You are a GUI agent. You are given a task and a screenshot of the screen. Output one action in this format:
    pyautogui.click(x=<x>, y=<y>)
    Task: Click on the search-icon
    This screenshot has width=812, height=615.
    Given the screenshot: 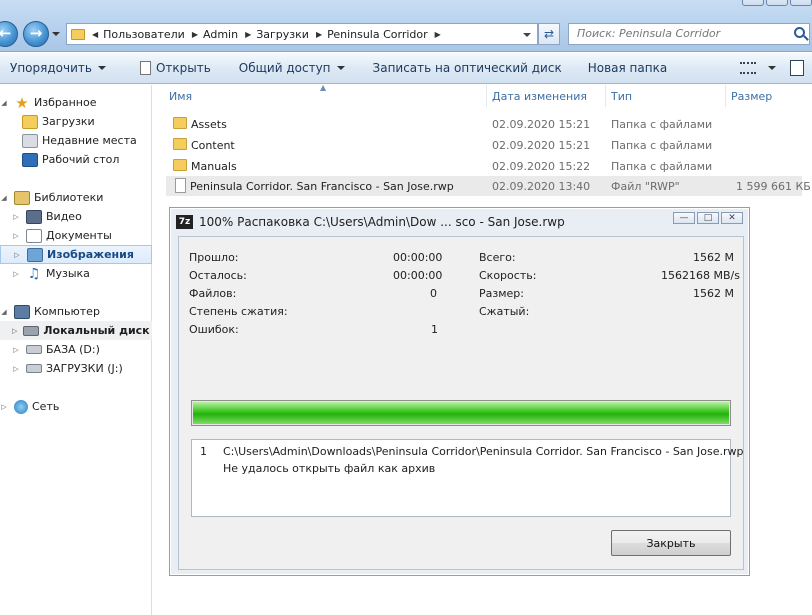 What is the action you would take?
    pyautogui.click(x=799, y=32)
    